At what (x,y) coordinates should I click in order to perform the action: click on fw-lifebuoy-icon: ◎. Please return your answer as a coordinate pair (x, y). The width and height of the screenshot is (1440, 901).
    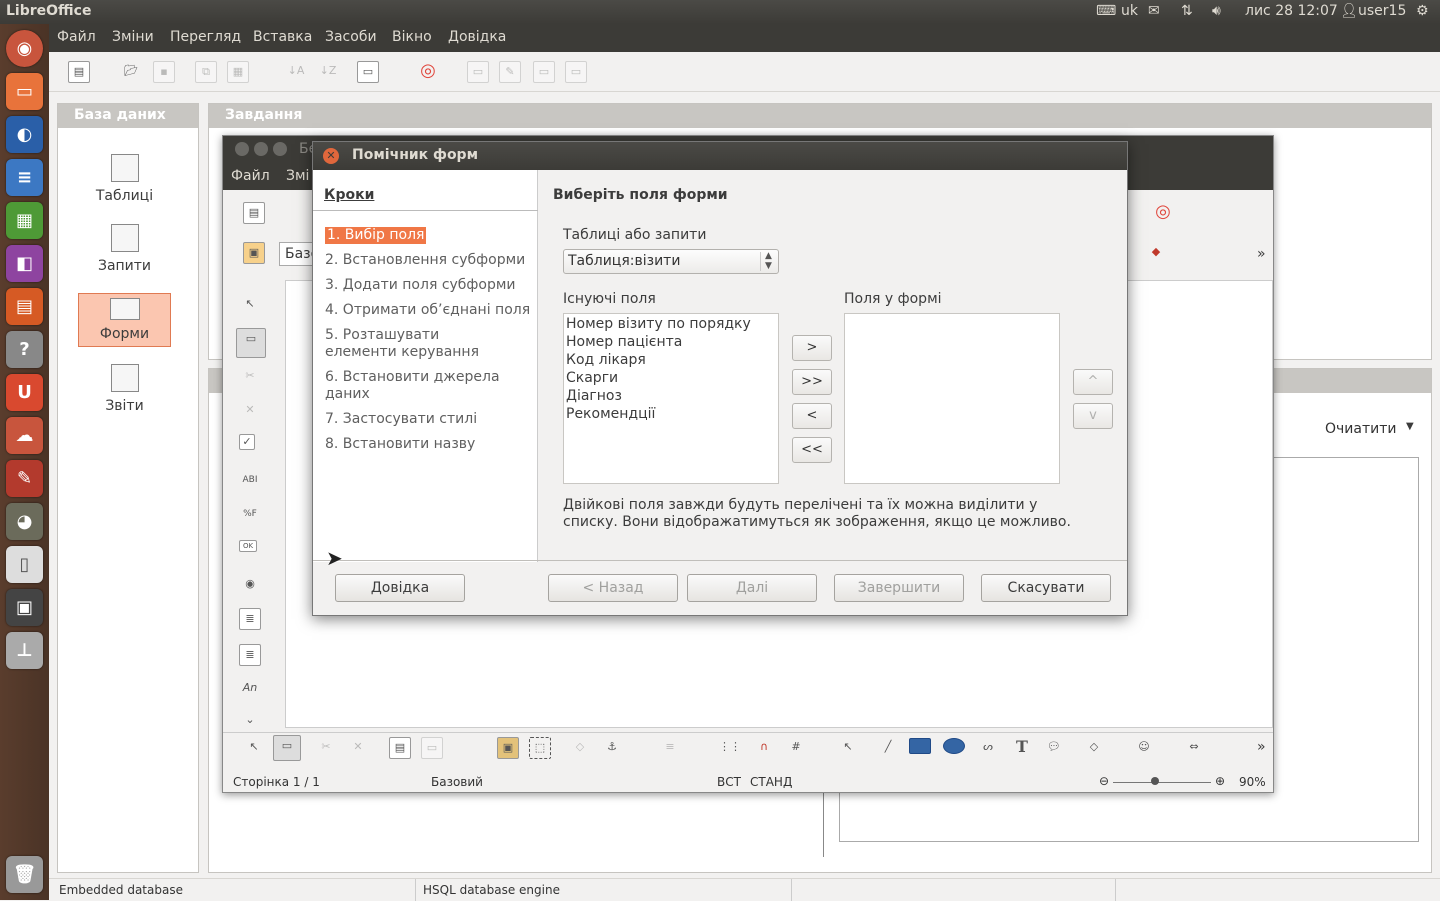
    Looking at the image, I should click on (1163, 213).